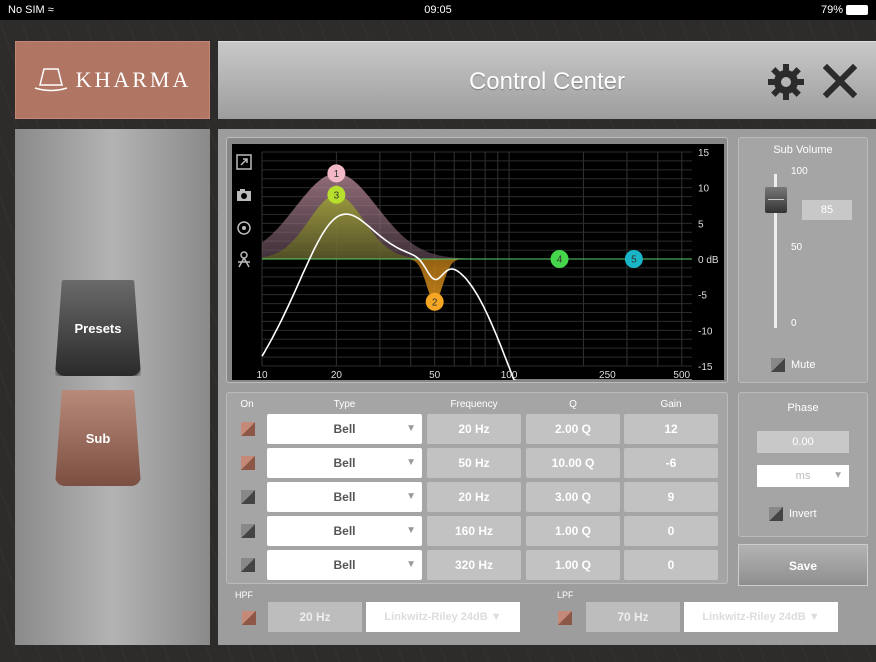  I want to click on x-tick-label: 250, so click(607, 375).